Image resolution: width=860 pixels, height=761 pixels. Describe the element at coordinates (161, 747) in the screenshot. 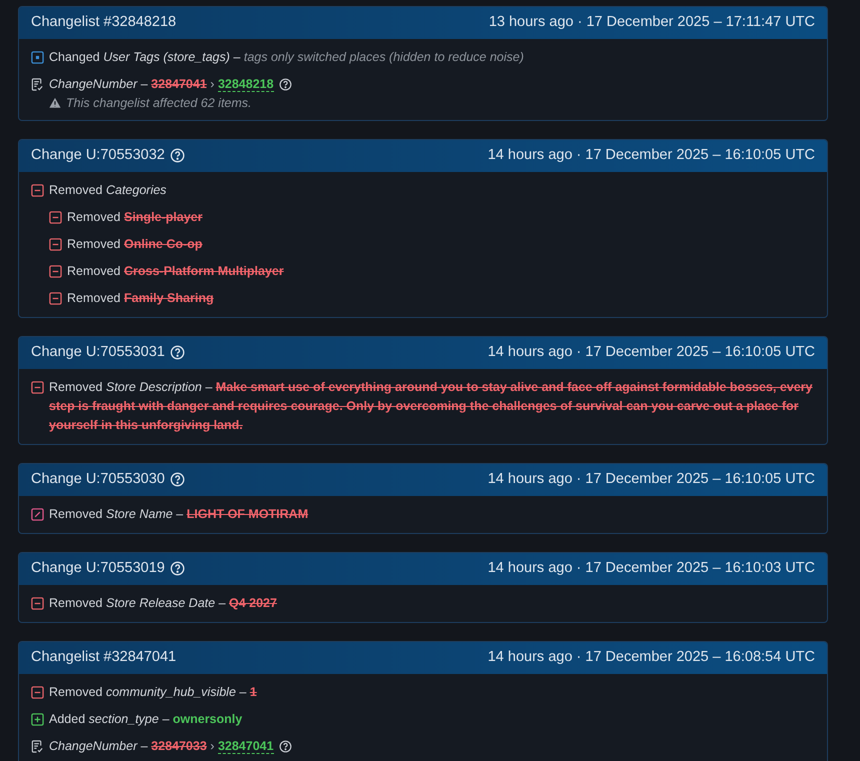

I see `change-text: ChangeNumber – 32847033 › 32847041` at that location.